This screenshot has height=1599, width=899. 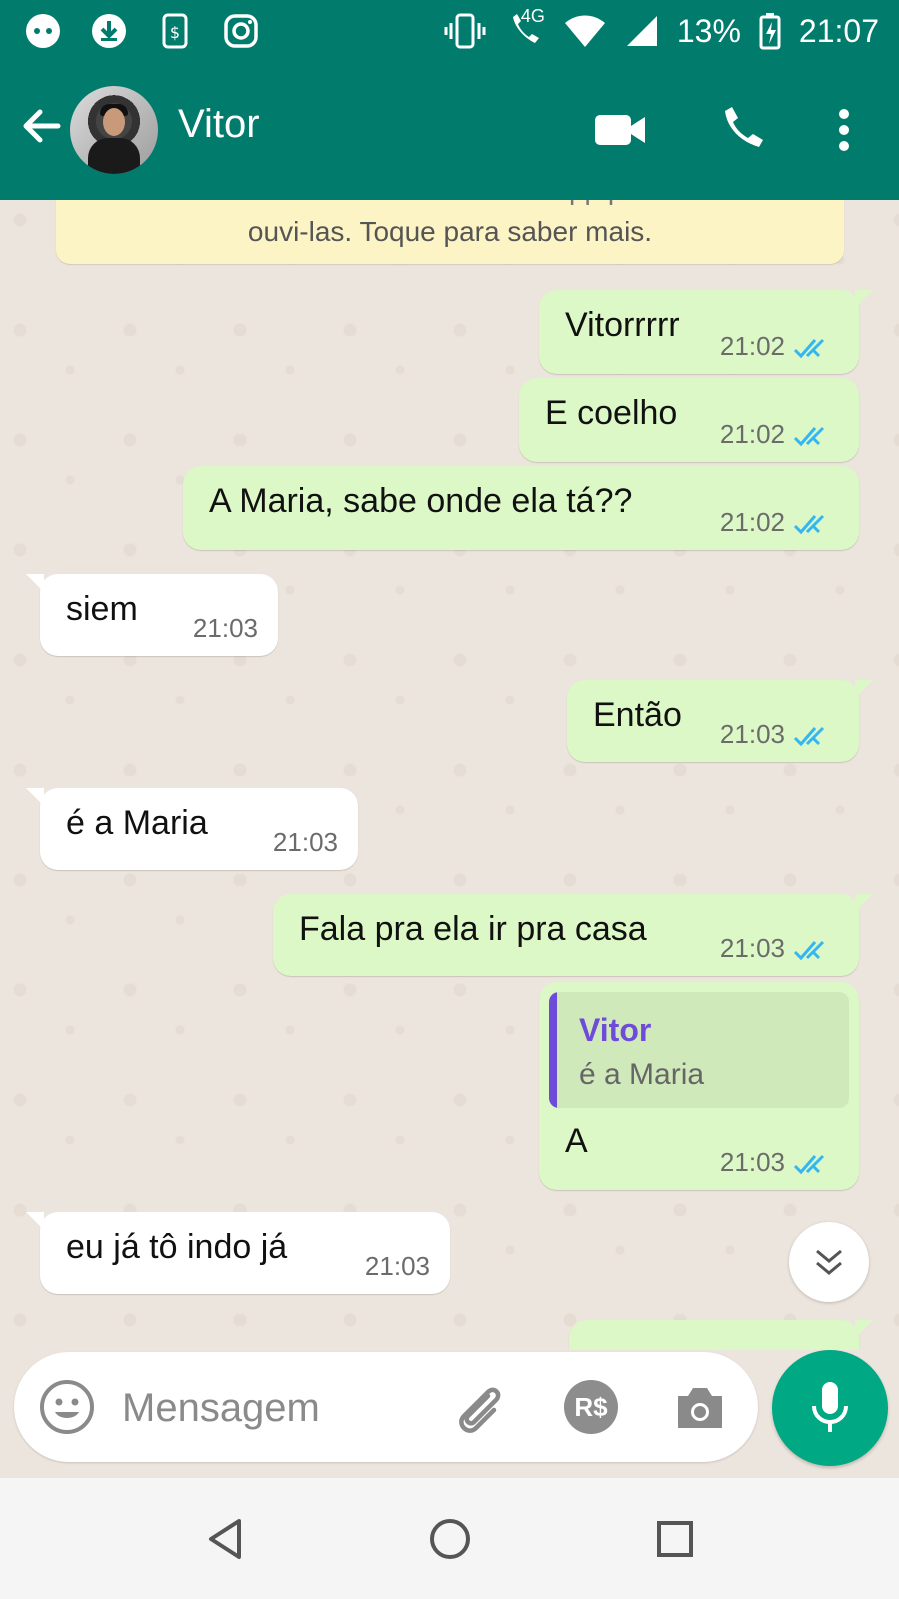 I want to click on nav-home-icon, so click(x=450, y=1539).